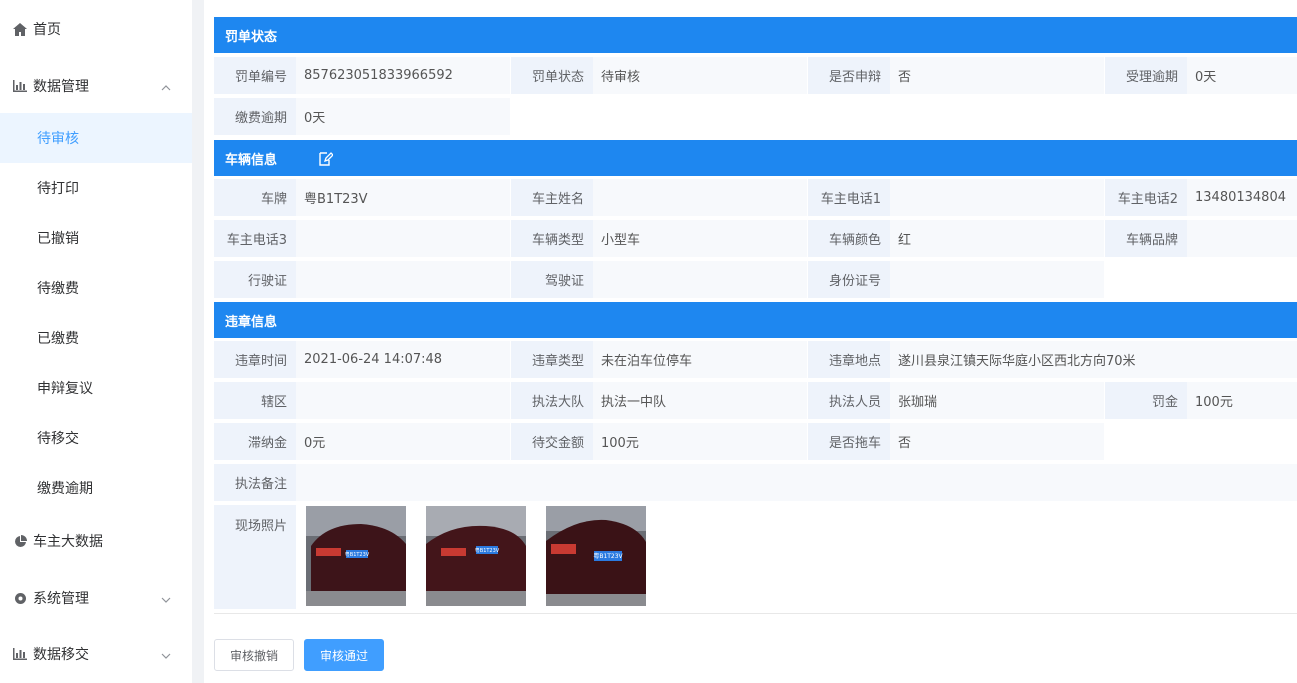 This screenshot has height=683, width=1297. I want to click on nav-owner-bigdata: 车主大数据, so click(96, 541).